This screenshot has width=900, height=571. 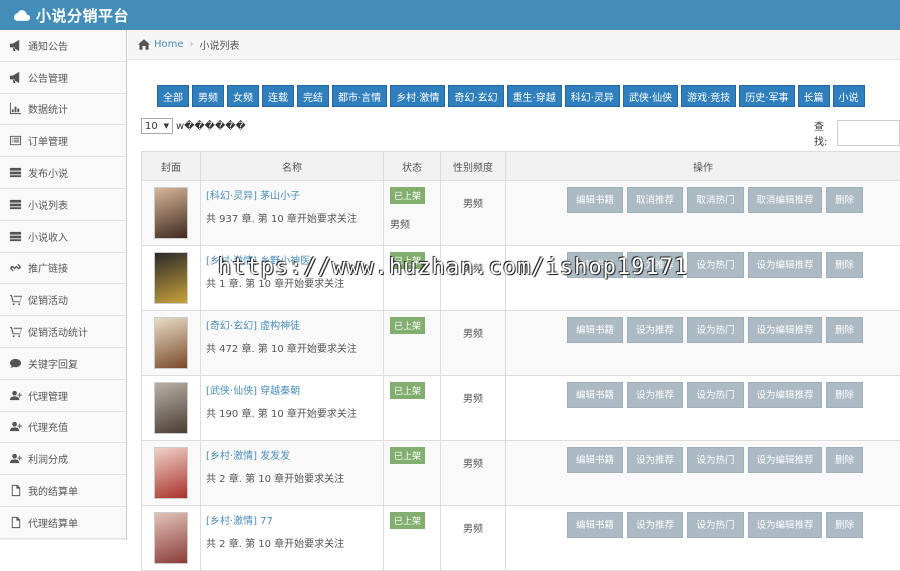 What do you see at coordinates (243, 96) in the screenshot?
I see `filter-button: 女频` at bounding box center [243, 96].